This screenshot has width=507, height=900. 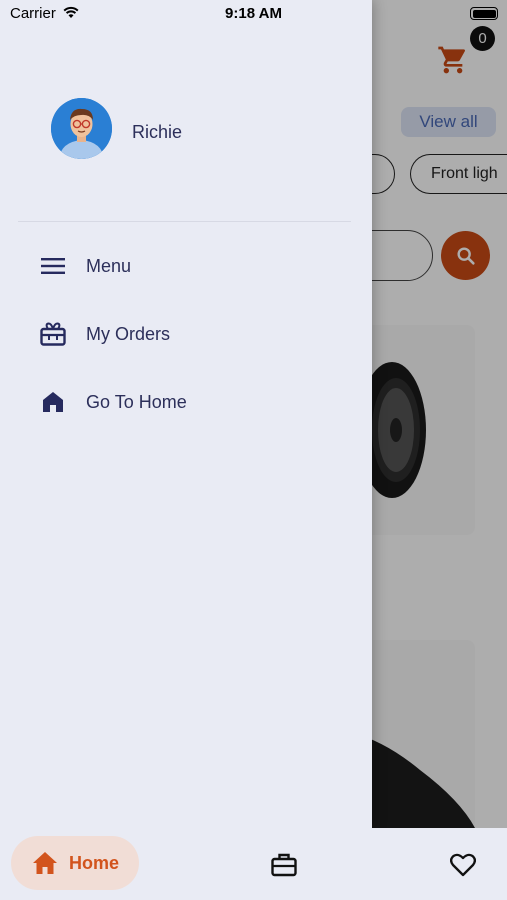 I want to click on tab-orders, so click(x=284, y=865).